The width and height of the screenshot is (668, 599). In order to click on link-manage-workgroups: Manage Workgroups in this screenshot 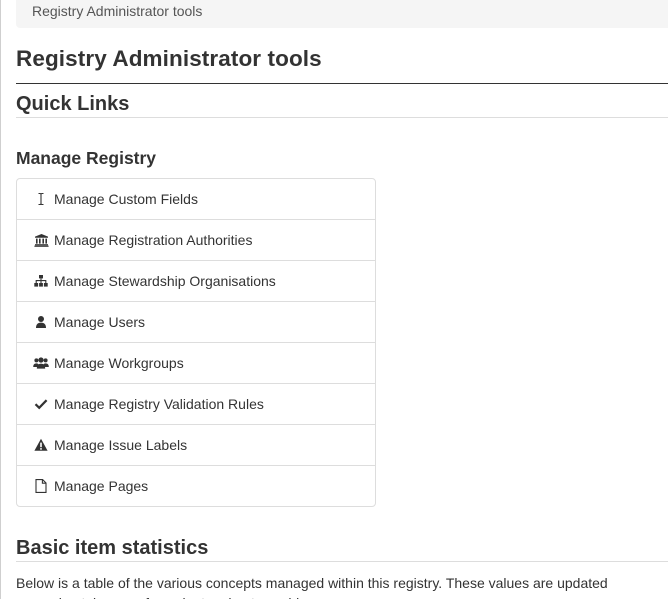, I will do `click(196, 362)`.